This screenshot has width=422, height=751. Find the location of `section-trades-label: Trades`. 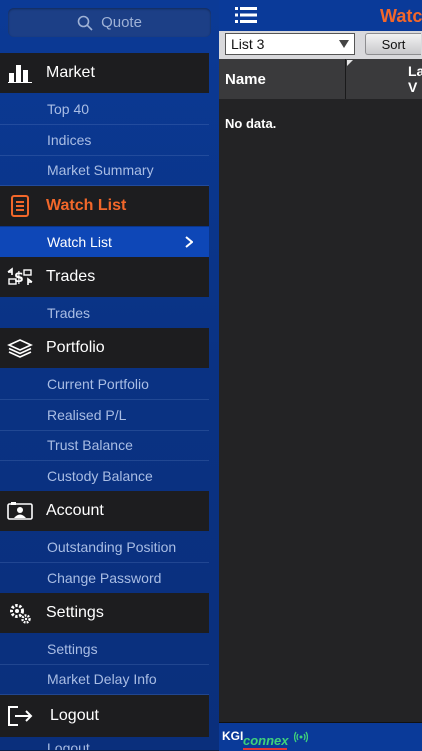

section-trades-label: Trades is located at coordinates (71, 276).